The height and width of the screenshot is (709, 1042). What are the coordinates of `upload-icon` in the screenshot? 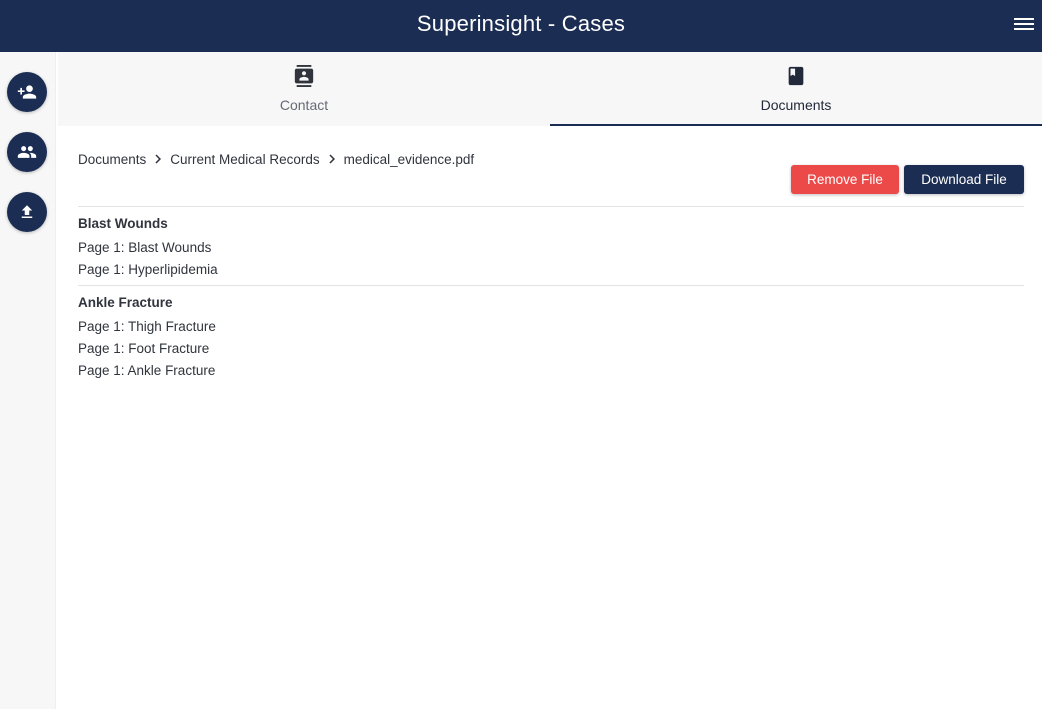 It's located at (27, 211).